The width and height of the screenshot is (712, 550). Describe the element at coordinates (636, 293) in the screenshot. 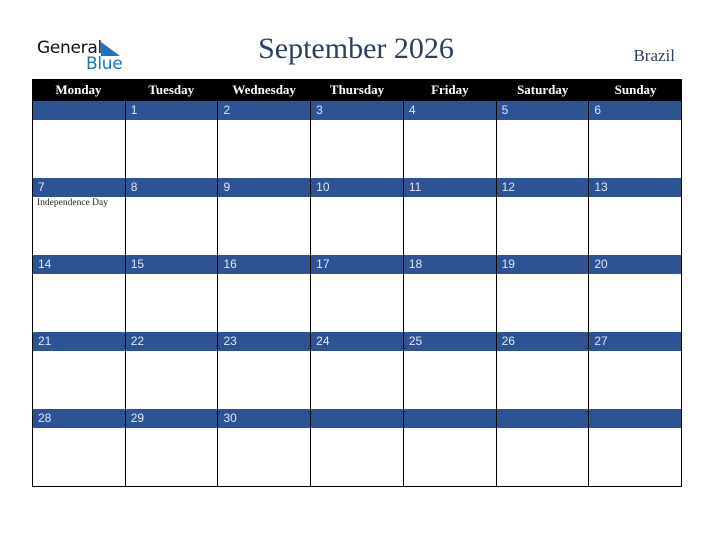

I see `day-cell: 20` at that location.